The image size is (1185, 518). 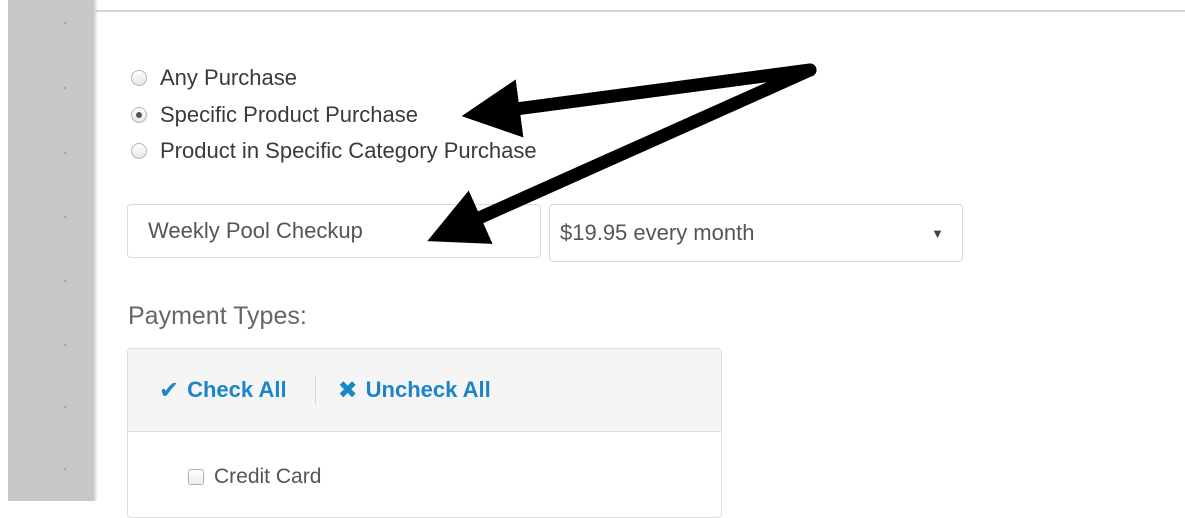 What do you see at coordinates (622, 153) in the screenshot?
I see `annotation-arrows` at bounding box center [622, 153].